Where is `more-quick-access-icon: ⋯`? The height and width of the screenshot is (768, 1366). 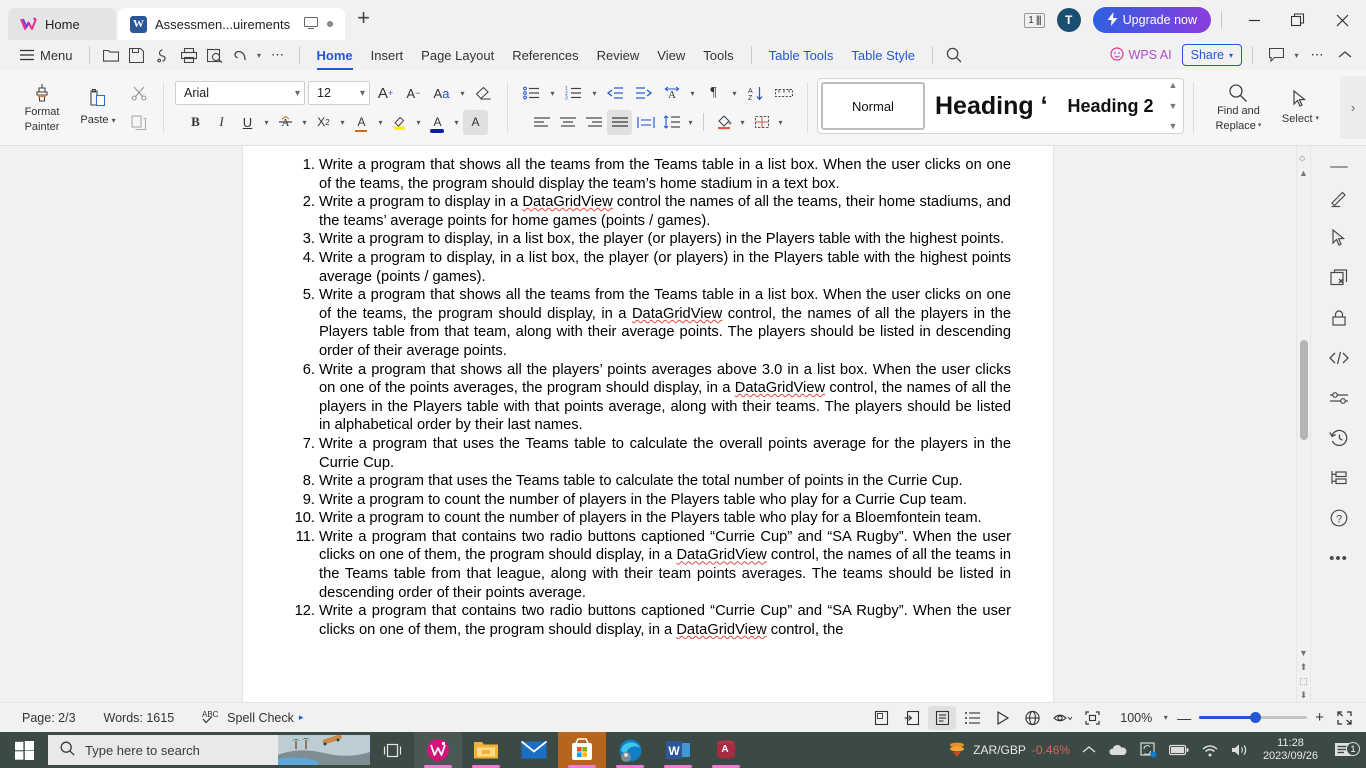 more-quick-access-icon: ⋯ is located at coordinates (278, 55).